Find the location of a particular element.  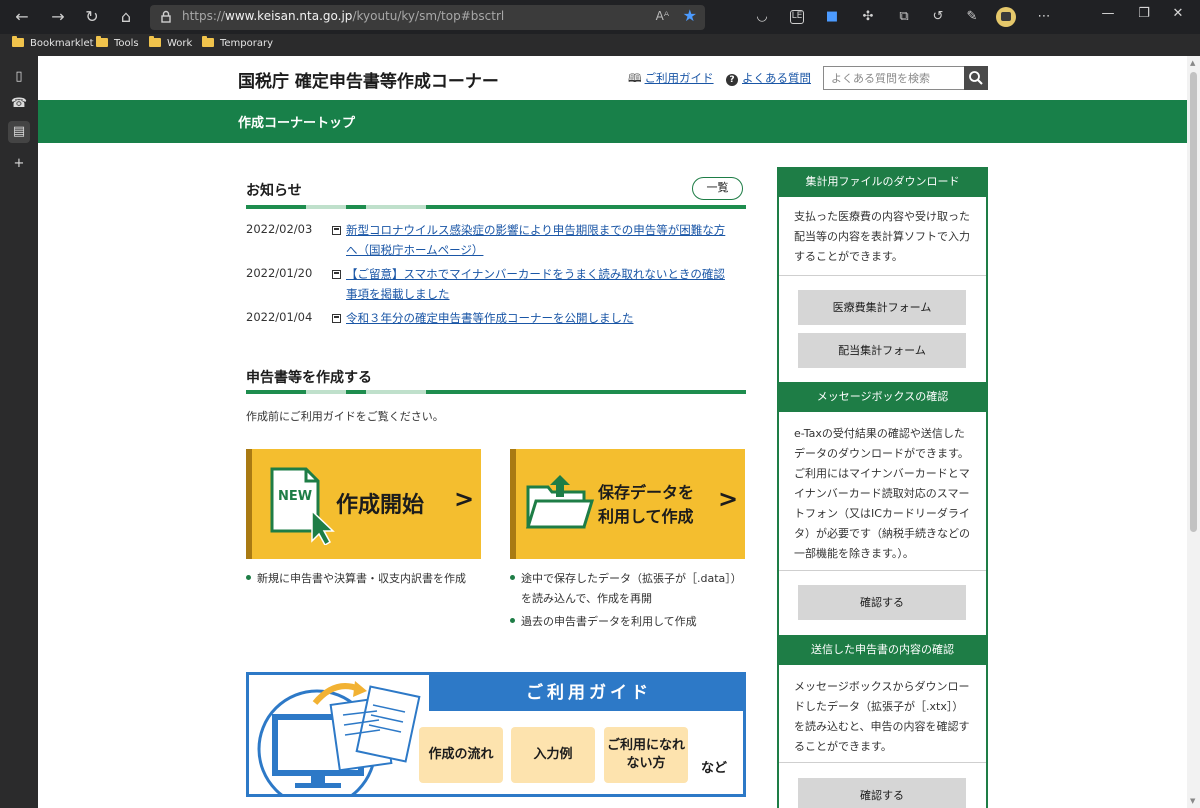

book-icon: 🕮 is located at coordinates (635, 78).